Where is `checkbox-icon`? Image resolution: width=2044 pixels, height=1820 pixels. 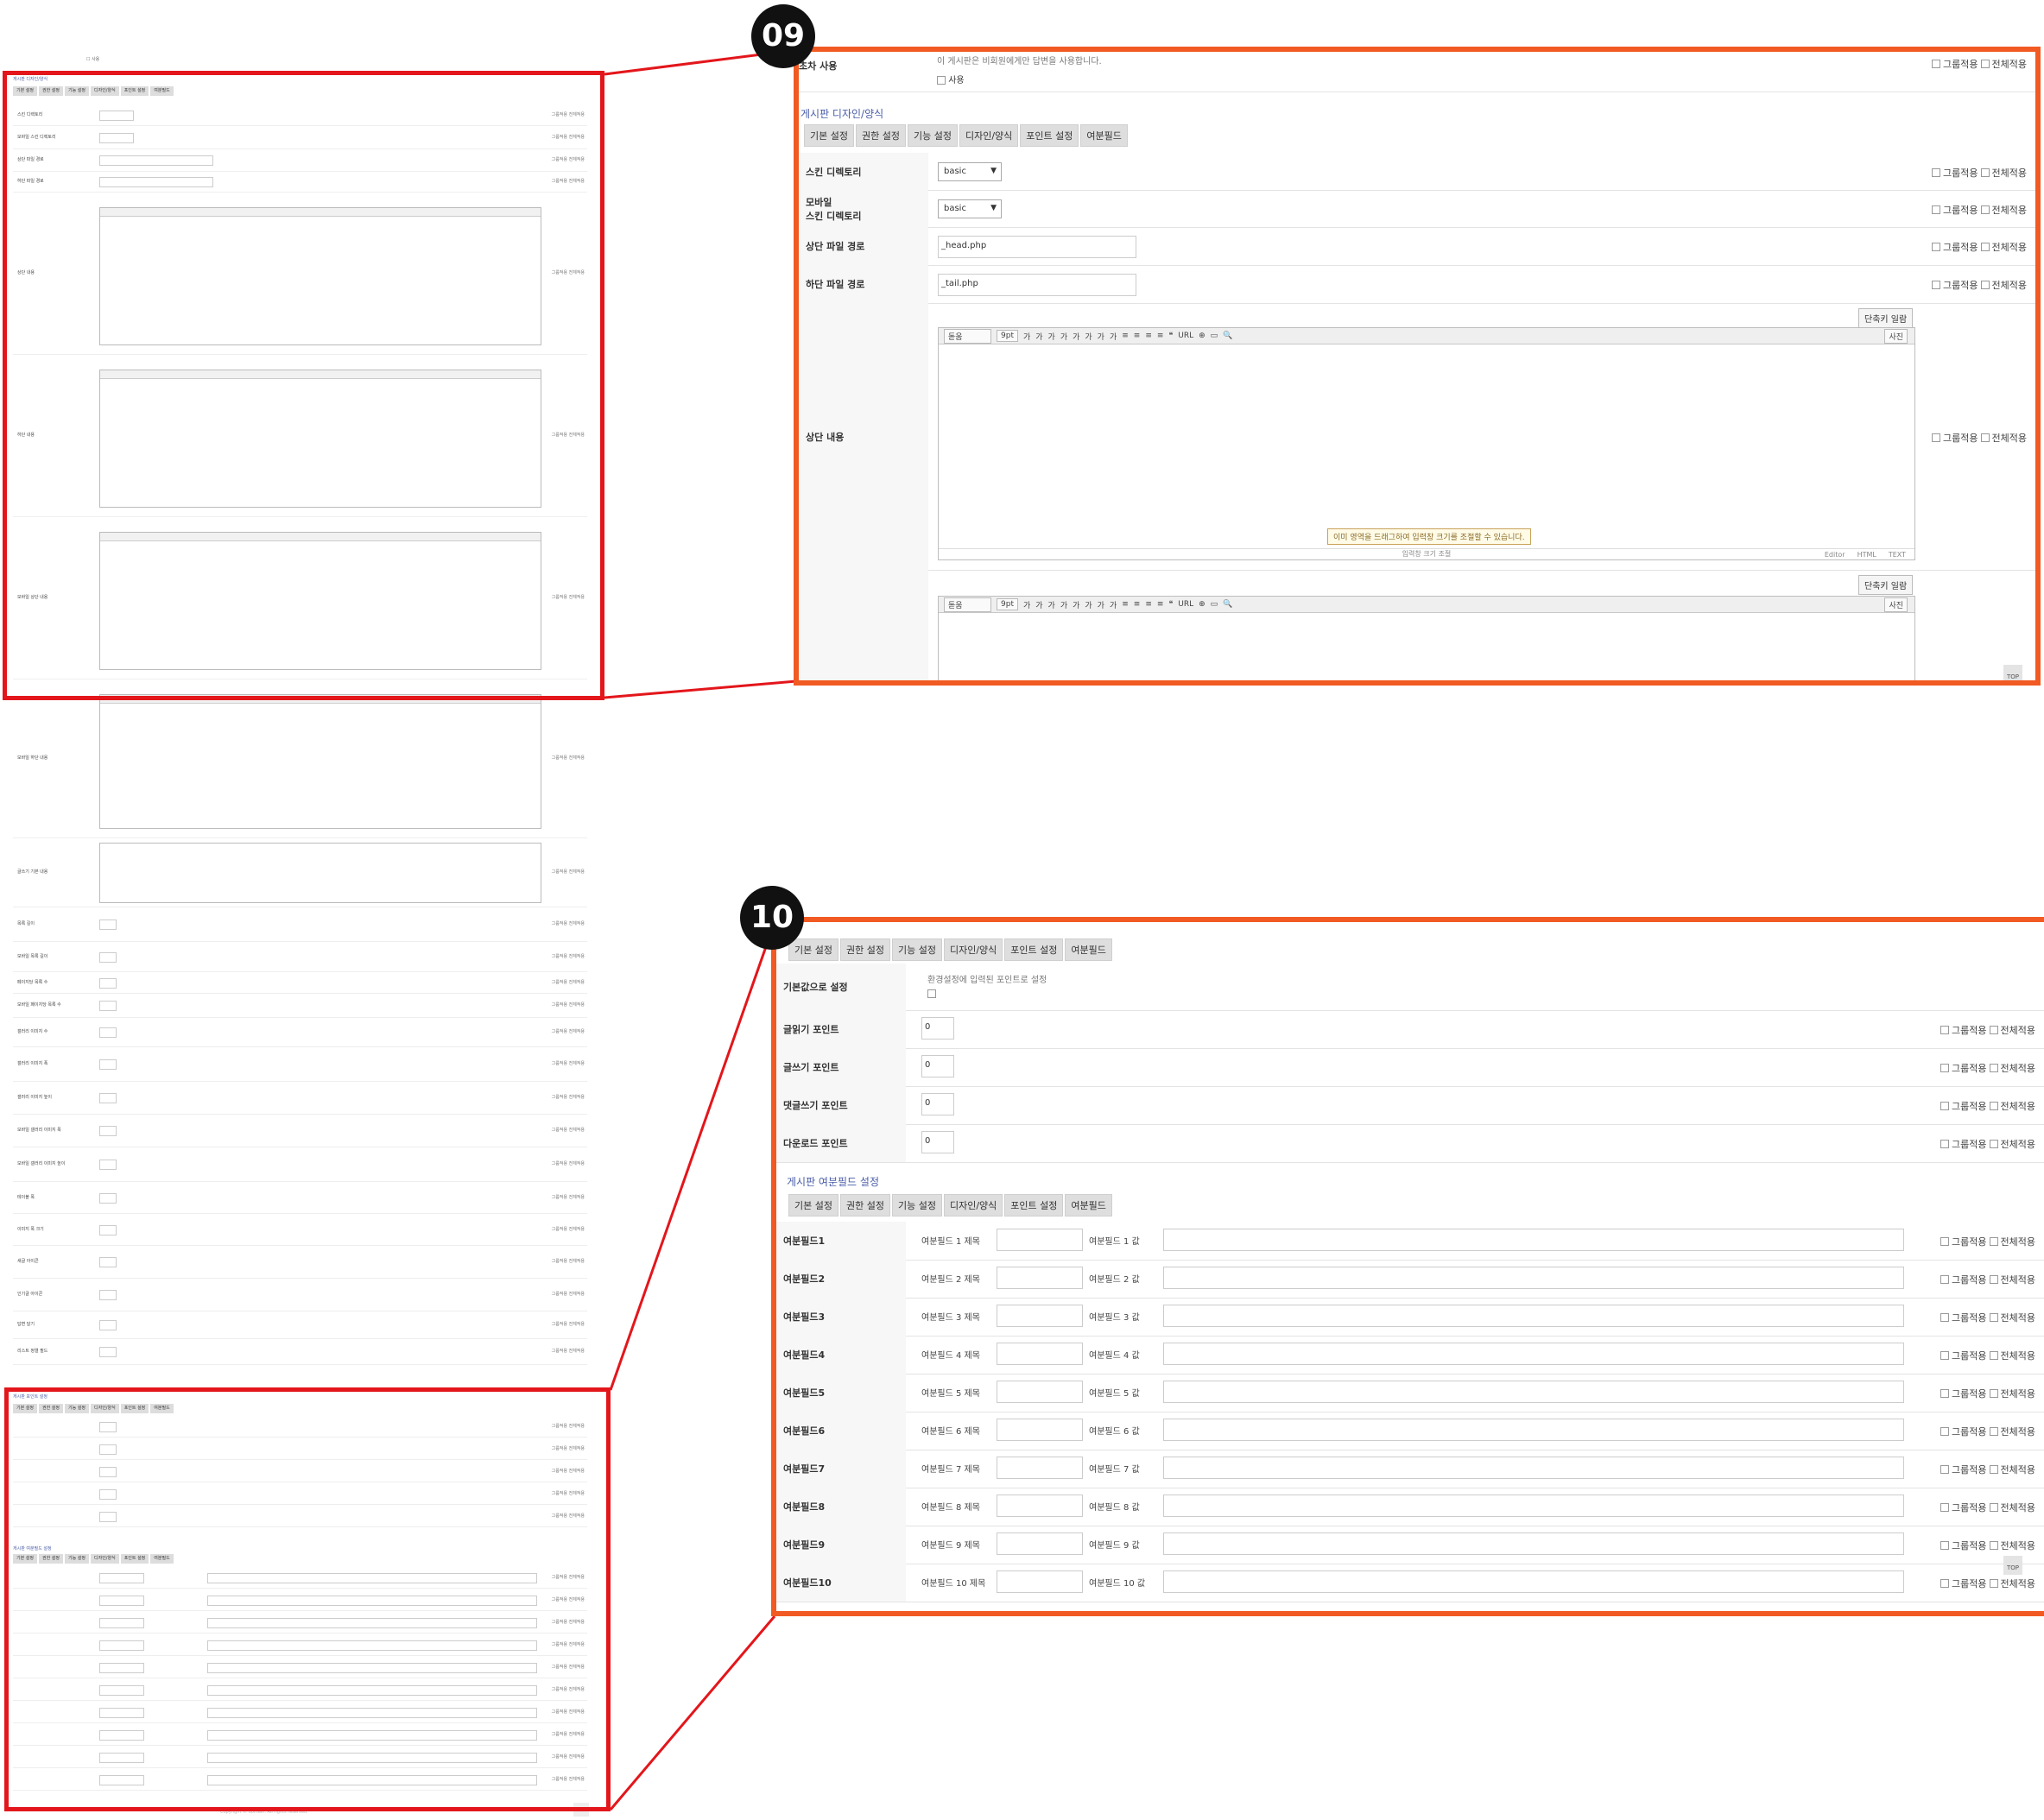
checkbox-icon is located at coordinates (941, 81).